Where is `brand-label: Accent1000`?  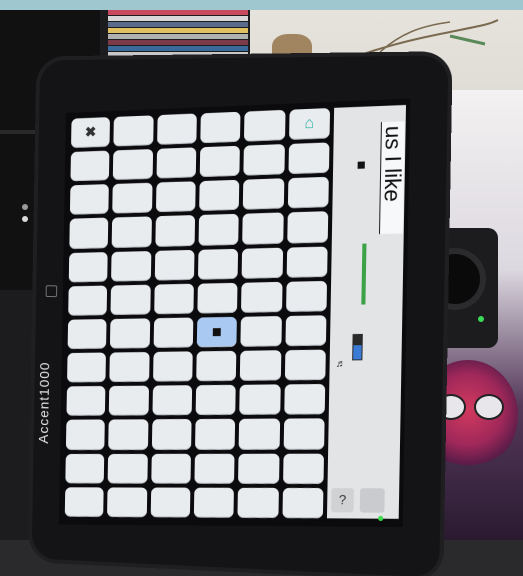 brand-label: Accent1000 is located at coordinates (44, 402).